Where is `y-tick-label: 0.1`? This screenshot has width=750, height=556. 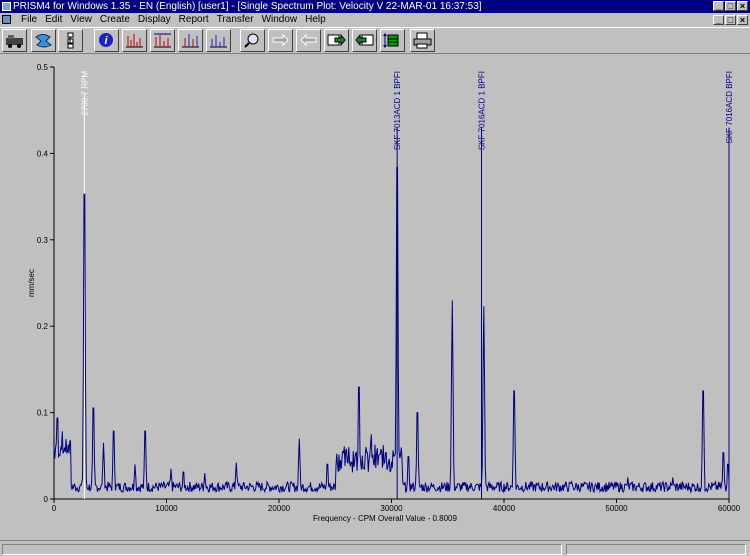 y-tick-label: 0.1 is located at coordinates (43, 413).